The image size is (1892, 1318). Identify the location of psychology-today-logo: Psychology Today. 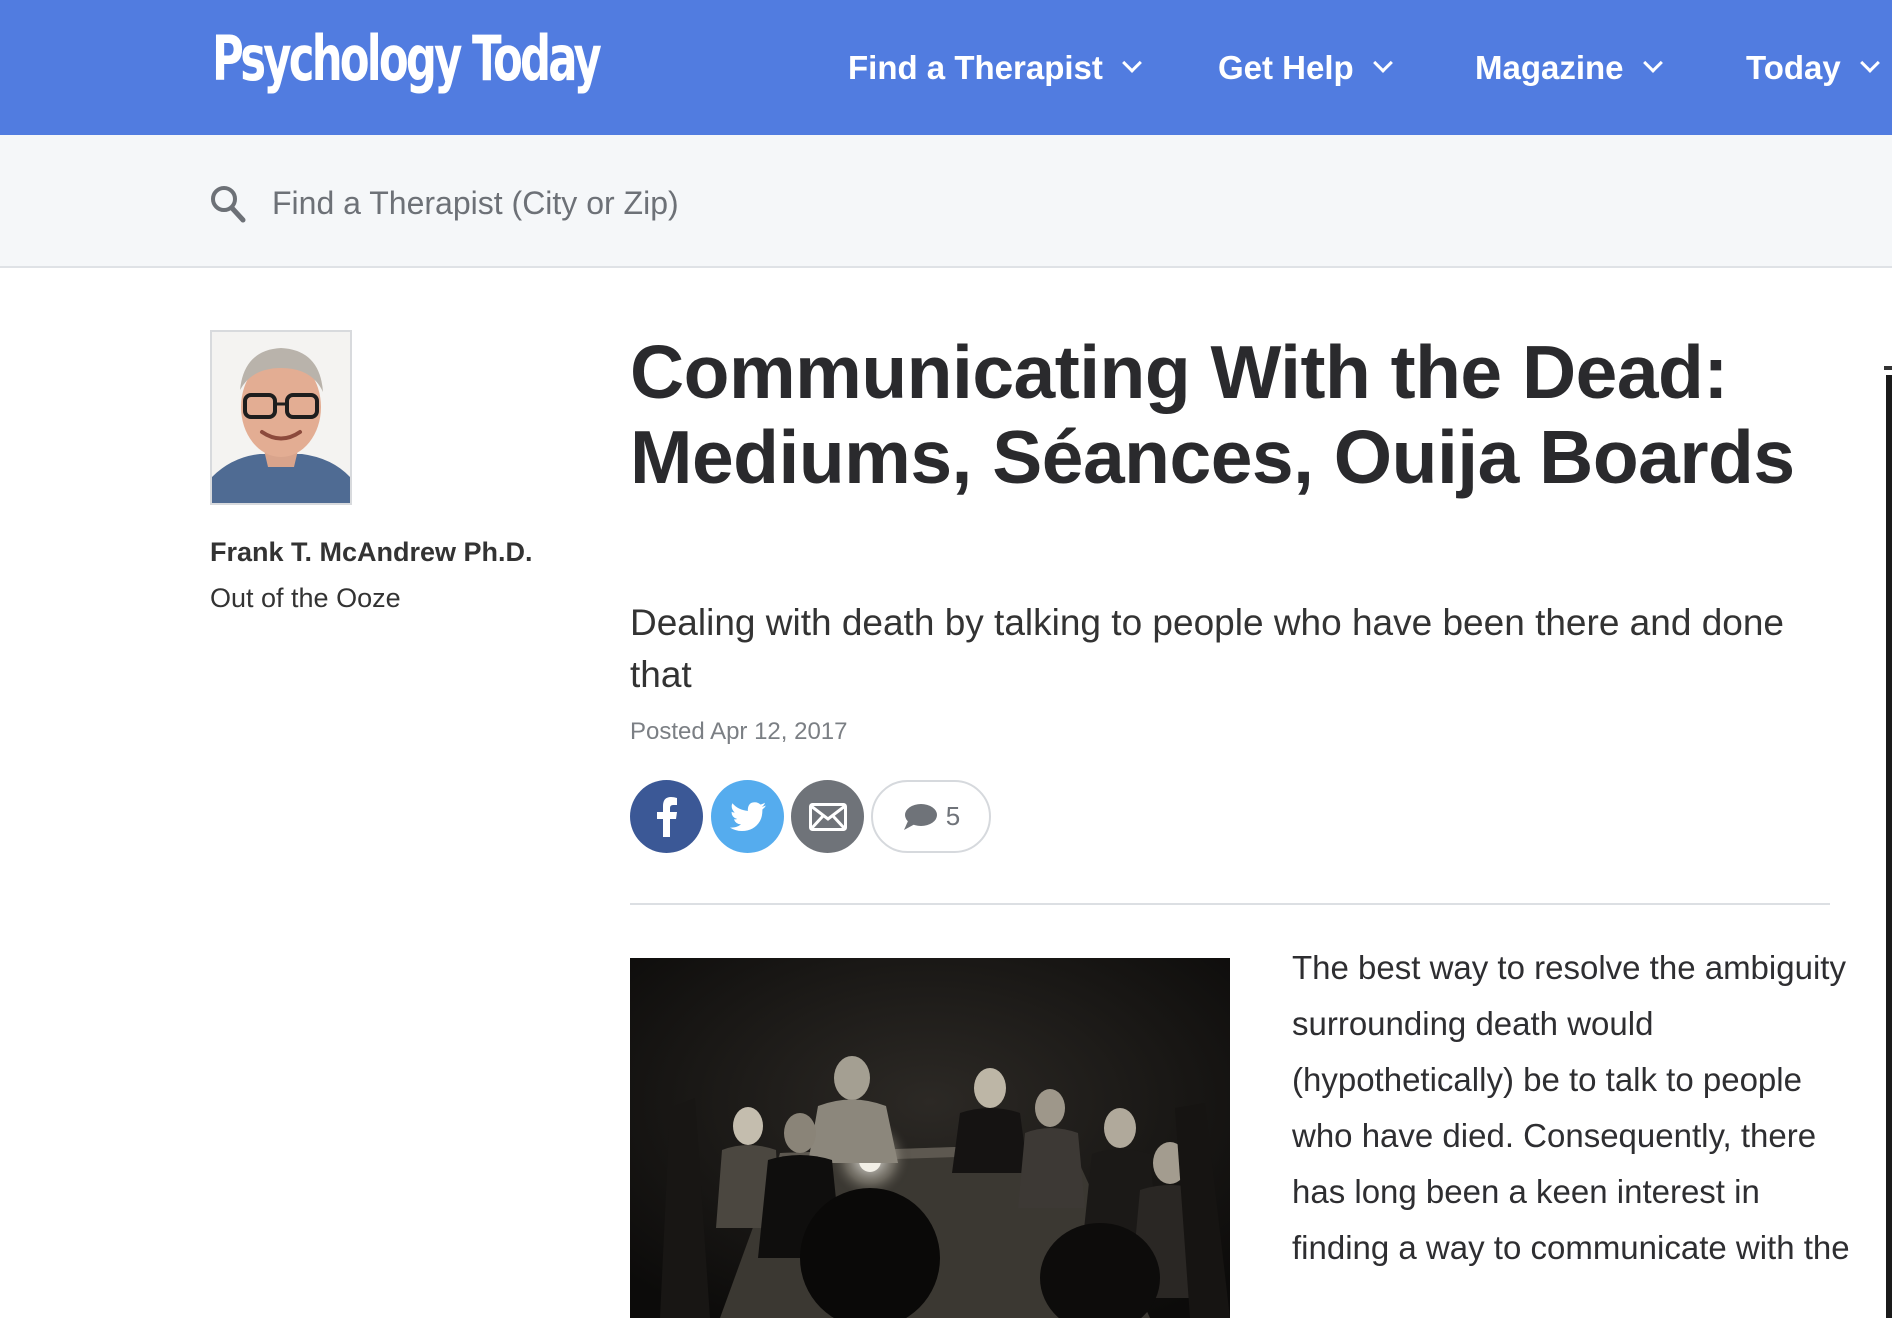
(407, 59).